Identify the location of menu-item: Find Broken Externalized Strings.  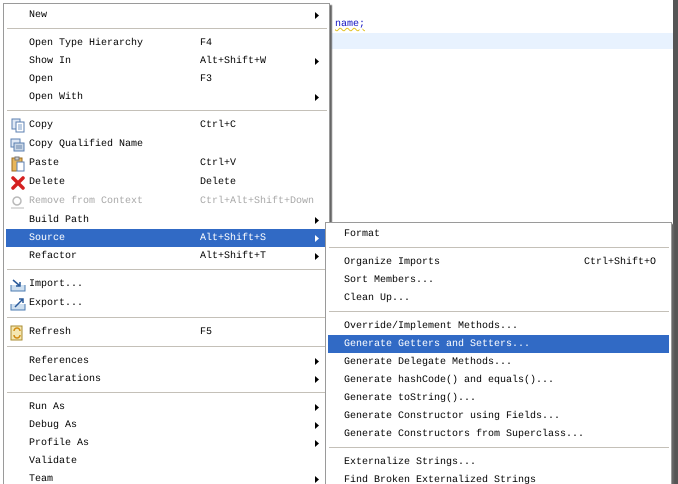
(498, 477).